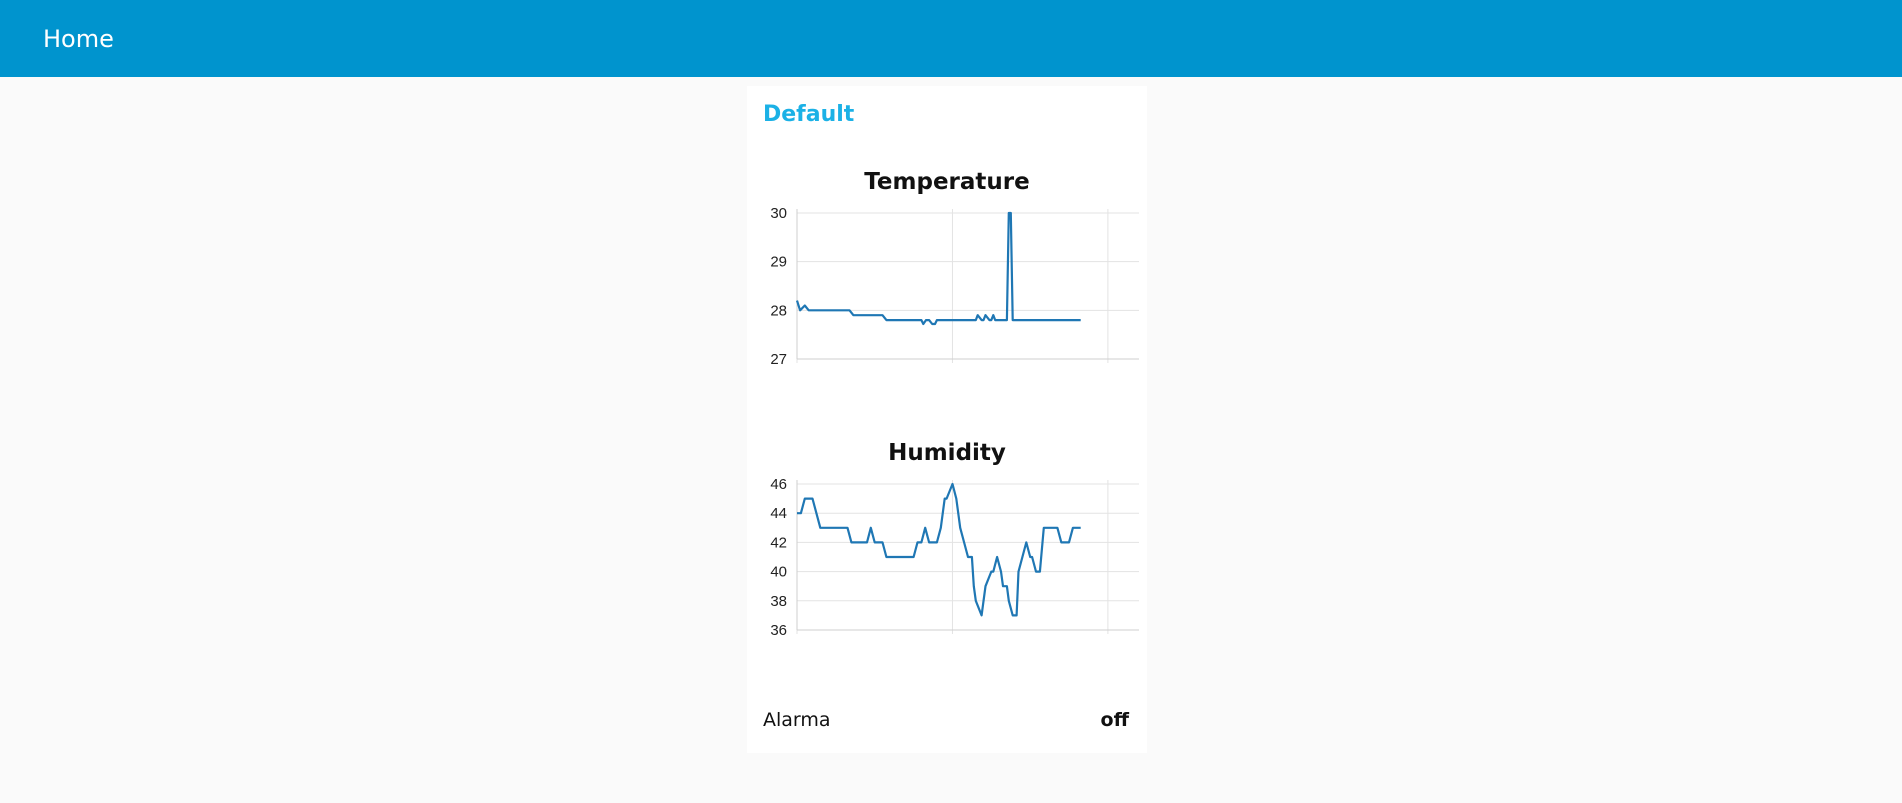  I want to click on temperature-y-tick-label: 30, so click(778, 213).